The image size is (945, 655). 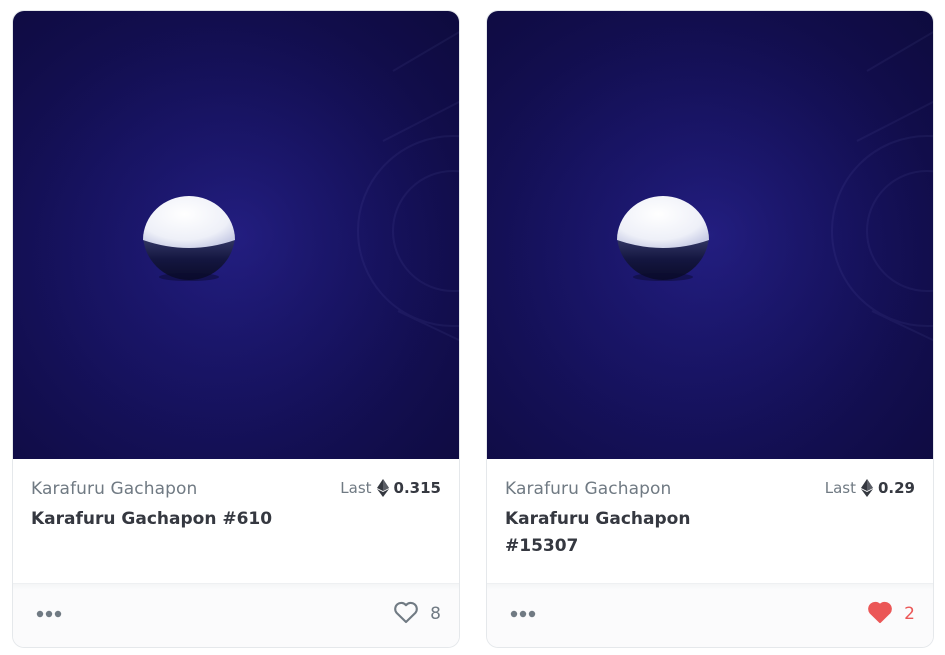 What do you see at coordinates (406, 614) in the screenshot?
I see `heart-outline-icon` at bounding box center [406, 614].